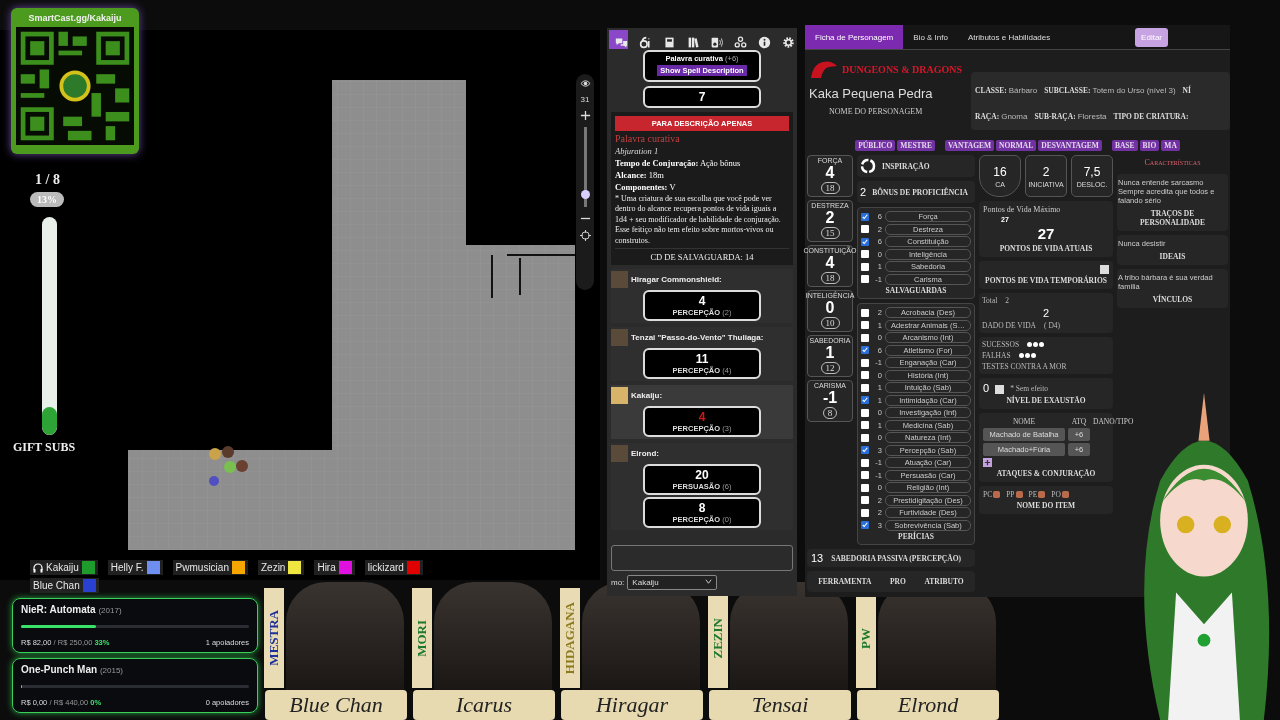 Image resolution: width=1280 pixels, height=720 pixels. What do you see at coordinates (817, 558) in the screenshot?
I see `passive-perception-value: 13` at bounding box center [817, 558].